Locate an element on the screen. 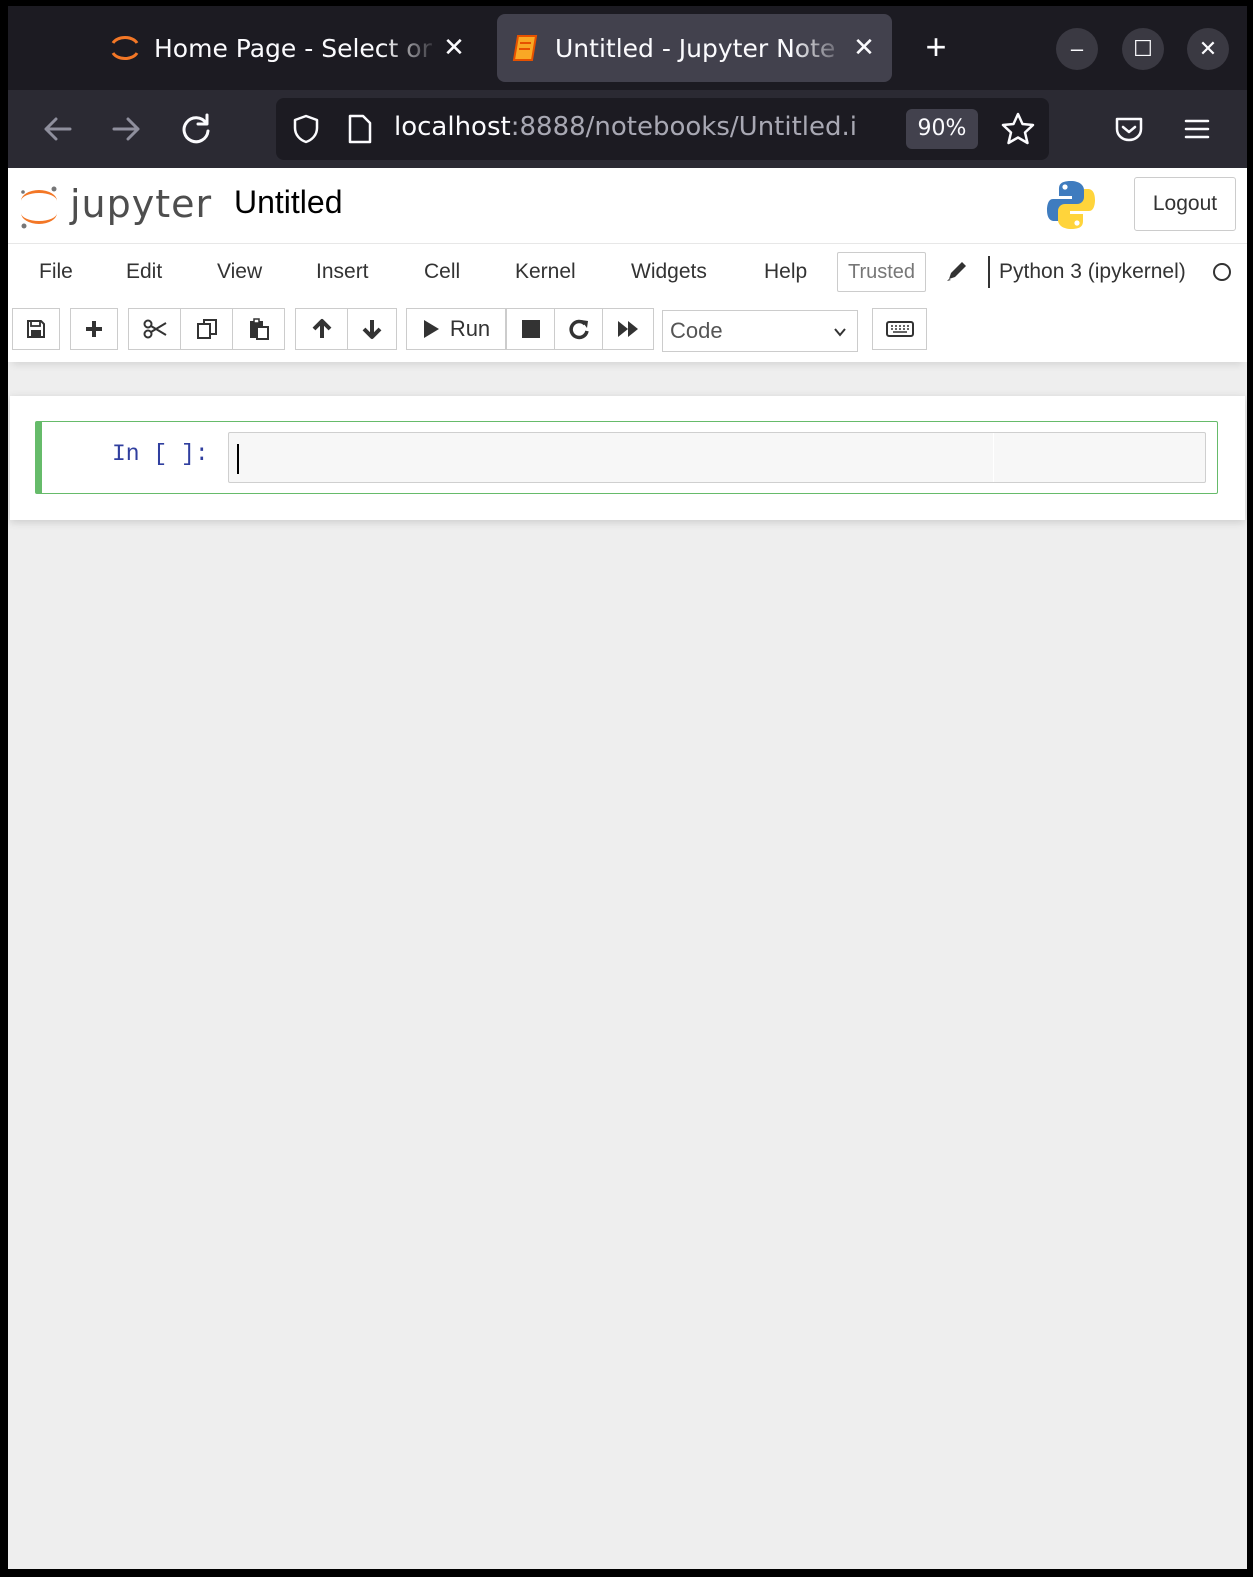 This screenshot has height=1577, width=1253. restart-kernel-button is located at coordinates (578, 329).